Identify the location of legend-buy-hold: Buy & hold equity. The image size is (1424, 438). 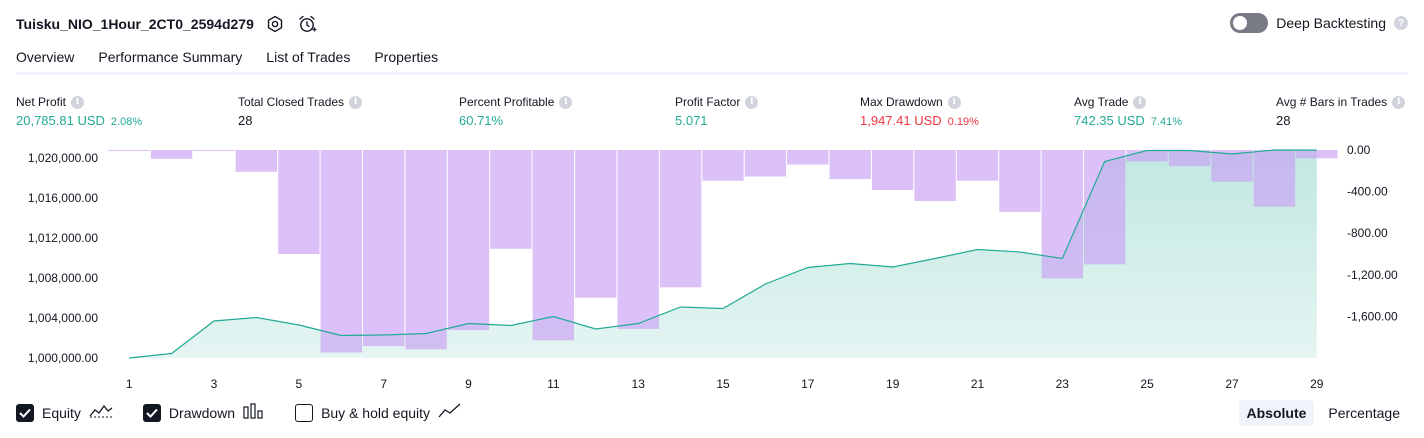
(378, 412).